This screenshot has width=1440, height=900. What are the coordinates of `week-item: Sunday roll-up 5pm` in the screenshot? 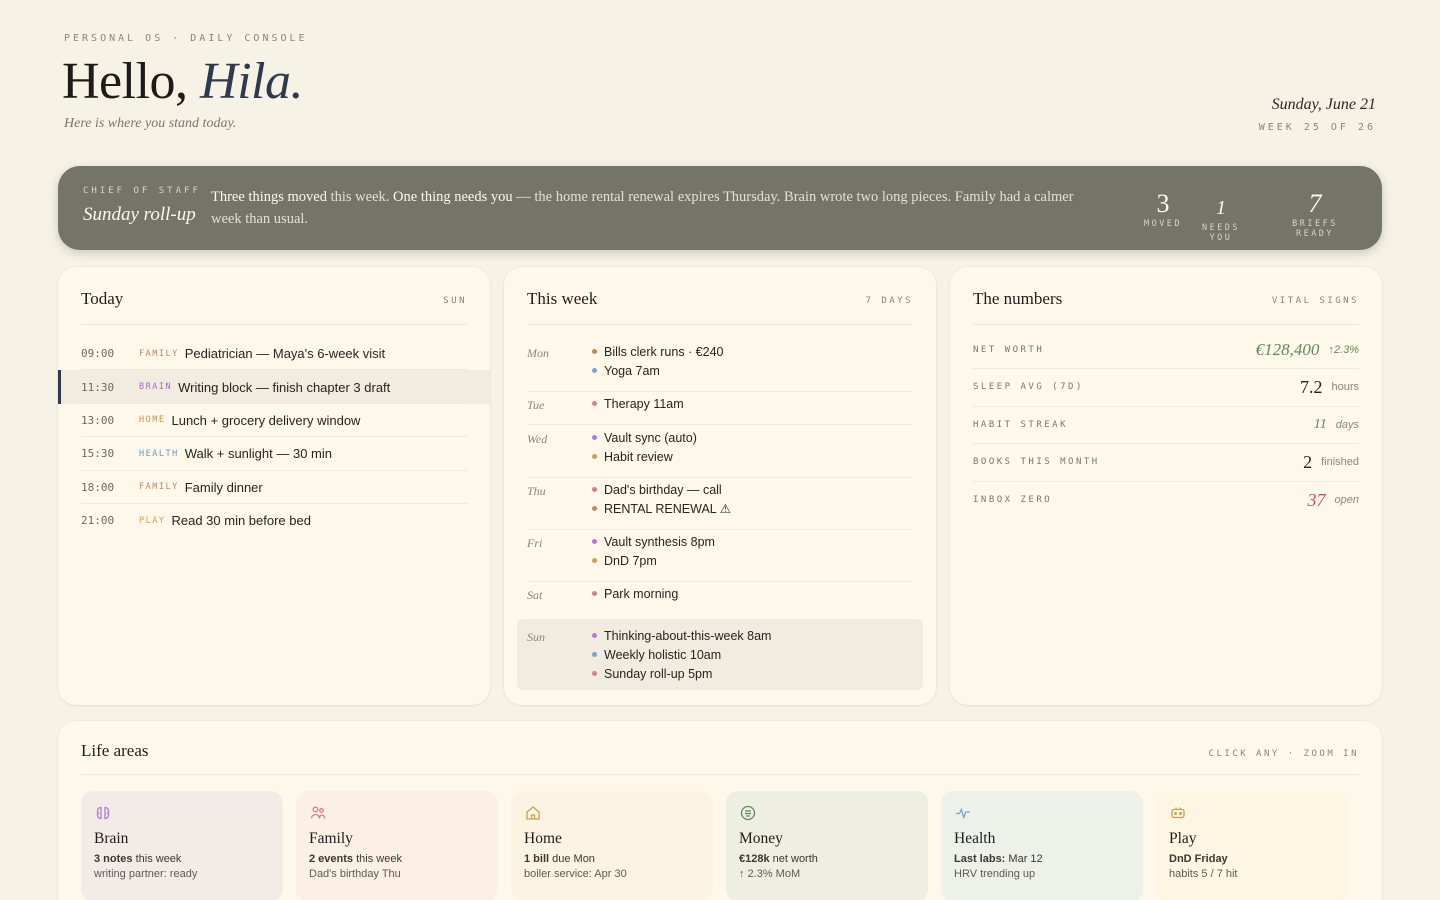 It's located at (757, 673).